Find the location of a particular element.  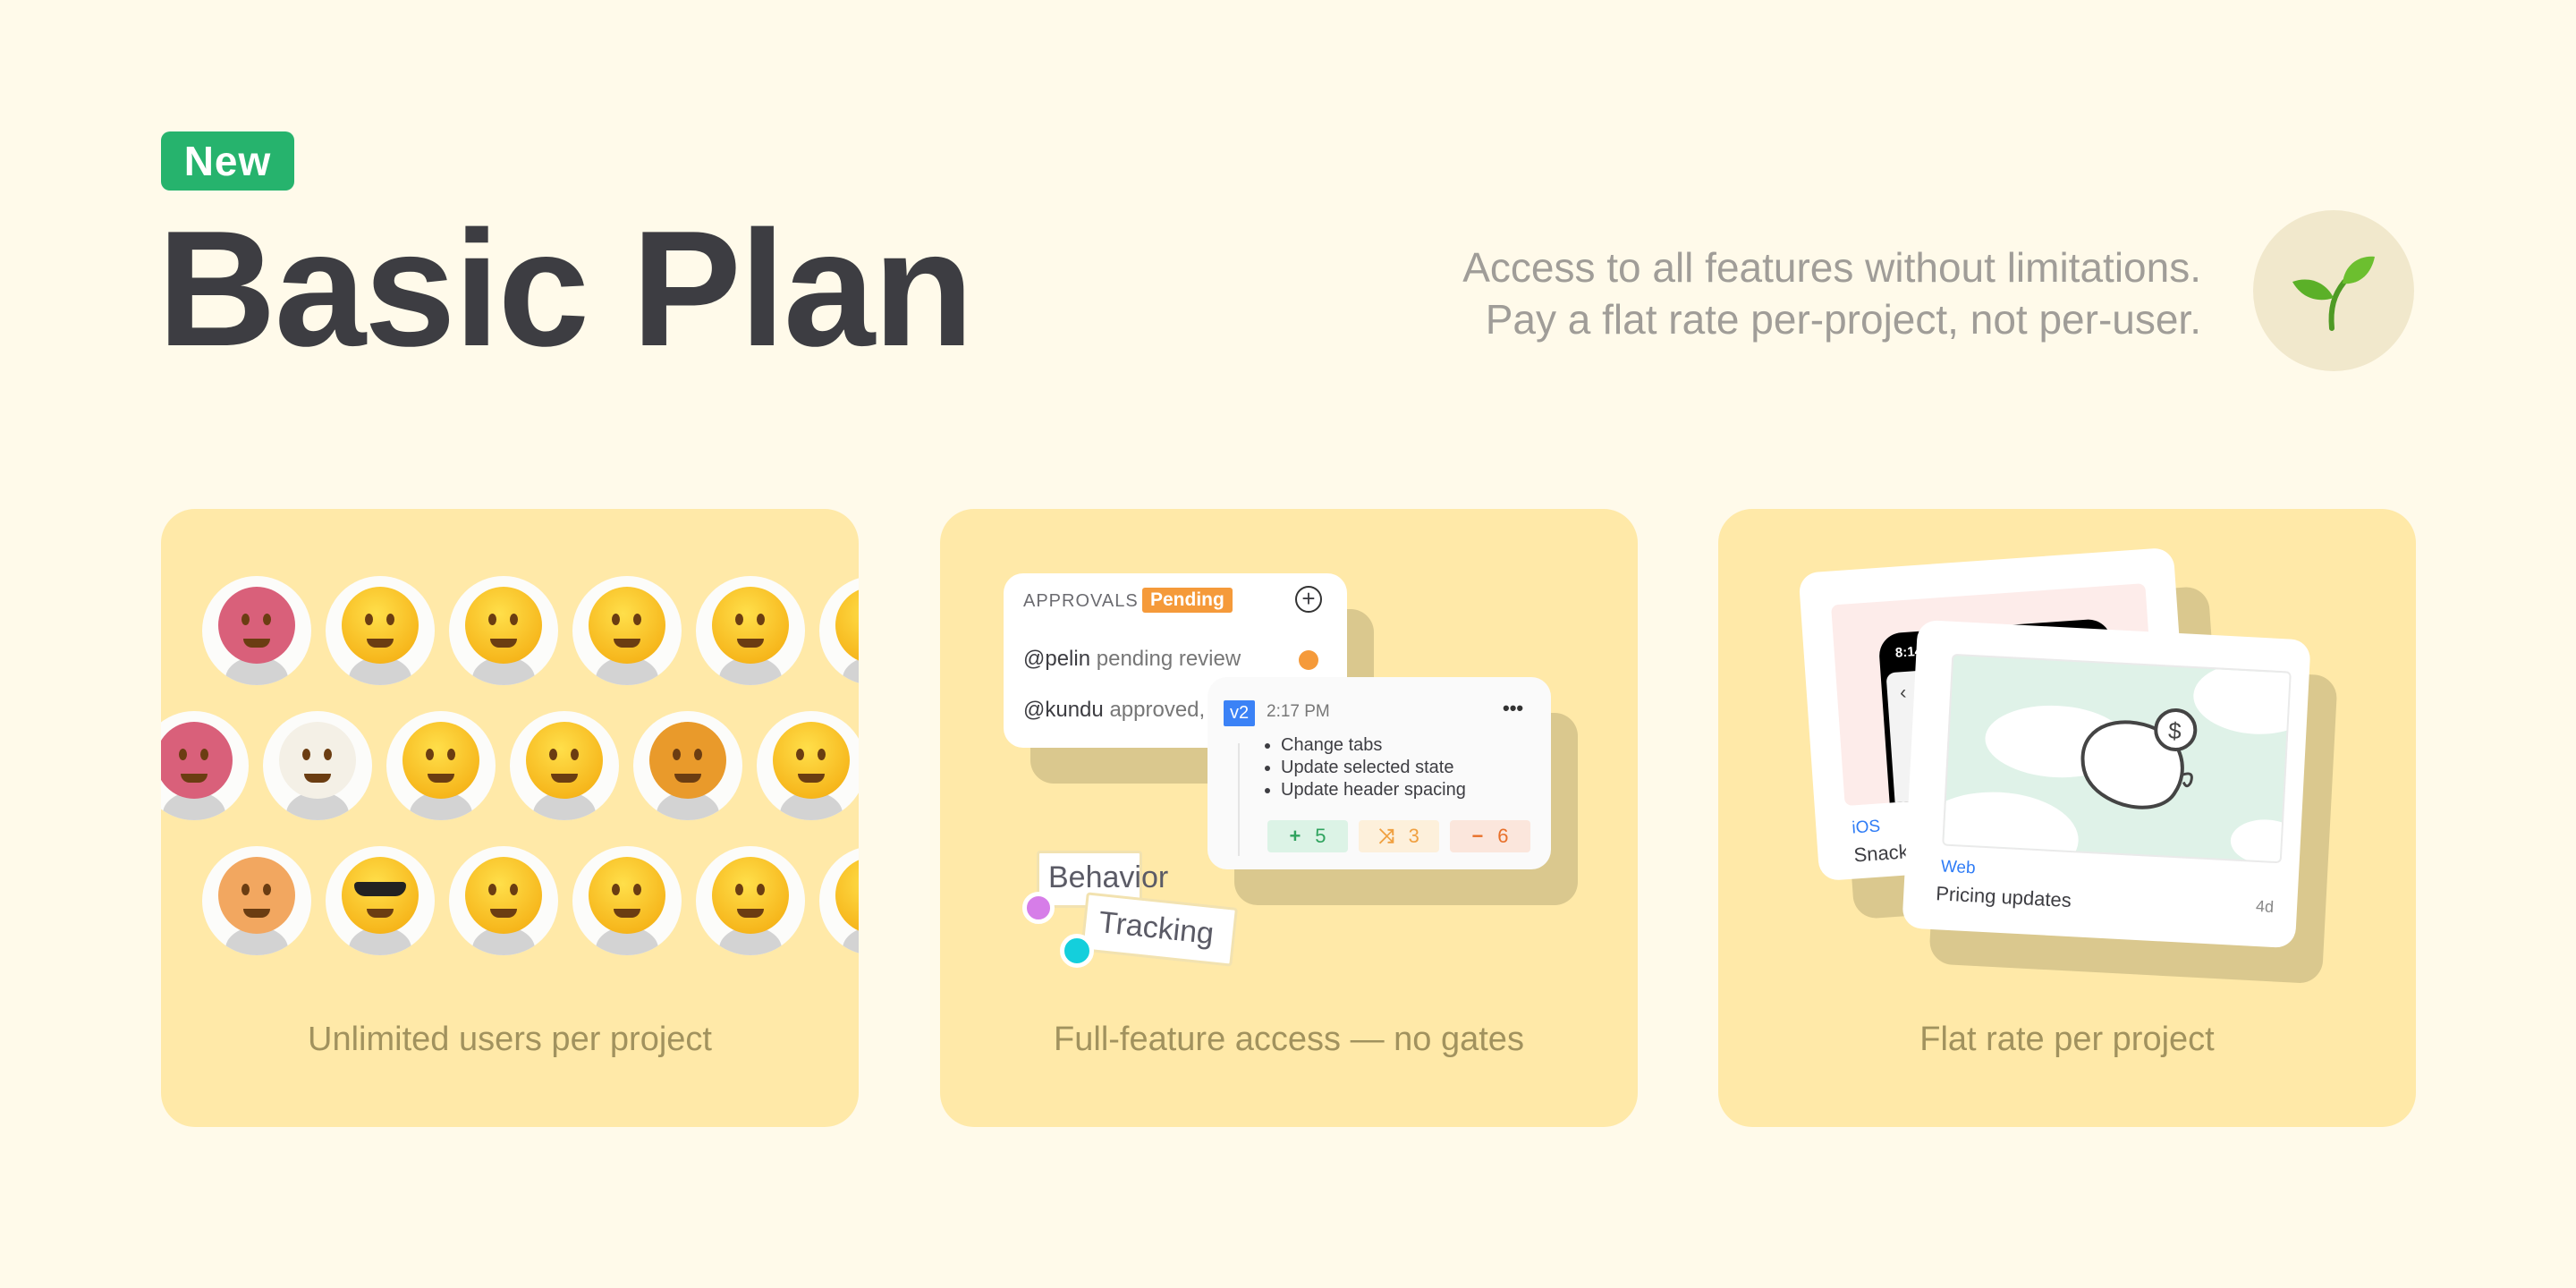

feature-card-unlimited-users: Unlimited users per project is located at coordinates (510, 818).